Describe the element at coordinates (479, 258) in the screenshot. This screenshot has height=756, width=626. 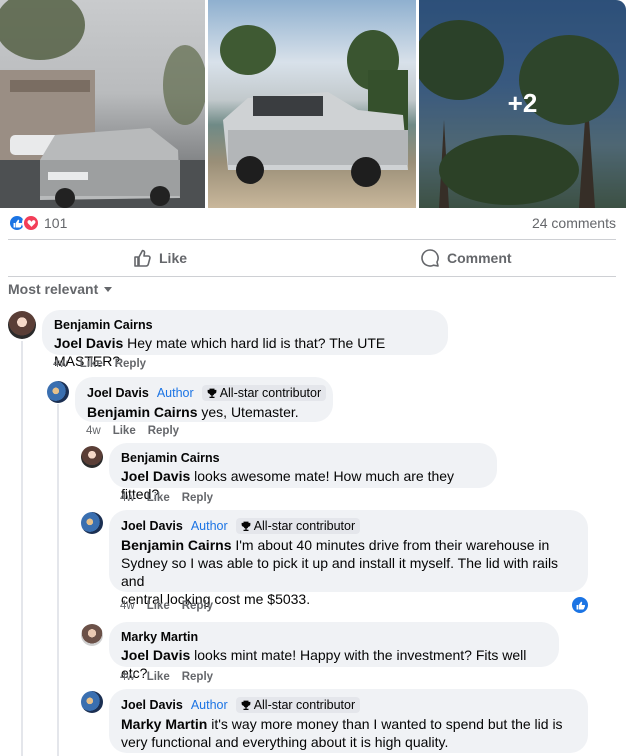
I see `comment-button-label: Comment` at that location.